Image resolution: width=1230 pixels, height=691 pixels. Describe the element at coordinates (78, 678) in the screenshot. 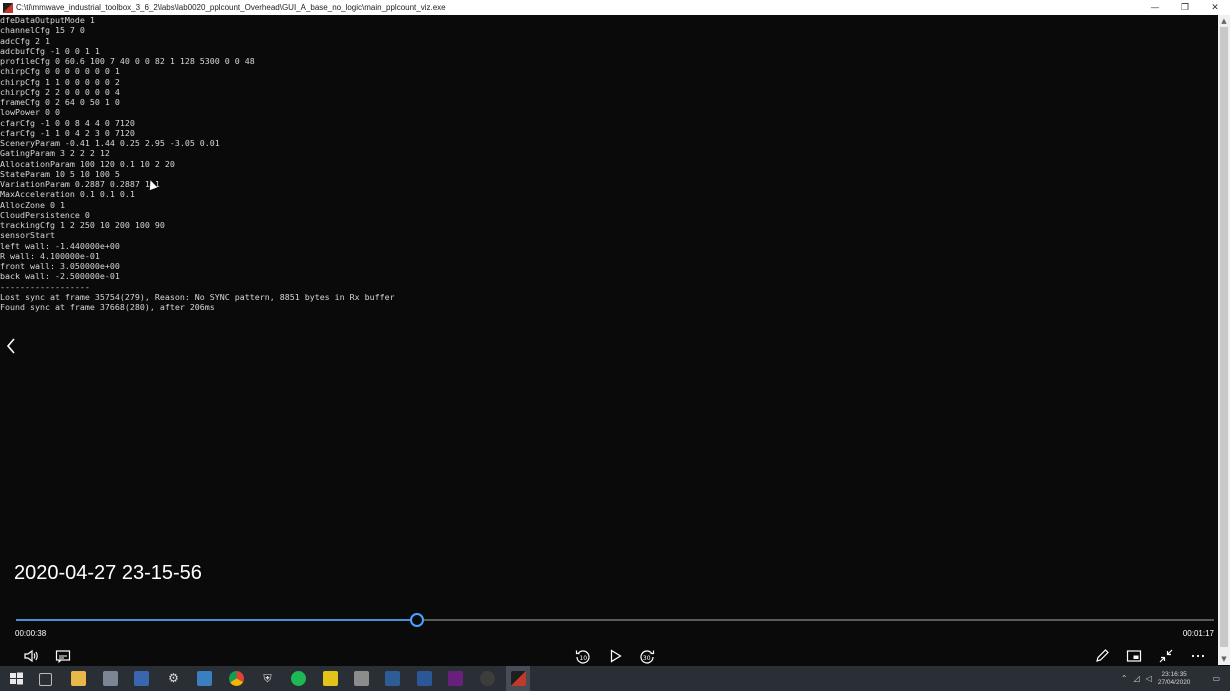

I see `file-explorer-icon` at that location.